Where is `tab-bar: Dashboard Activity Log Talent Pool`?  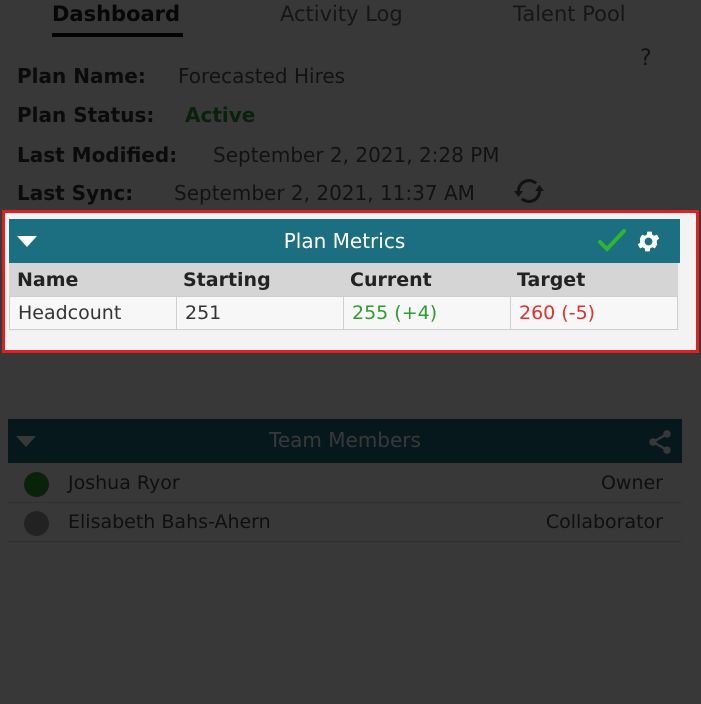
tab-bar: Dashboard Activity Log Talent Pool is located at coordinates (350, 22).